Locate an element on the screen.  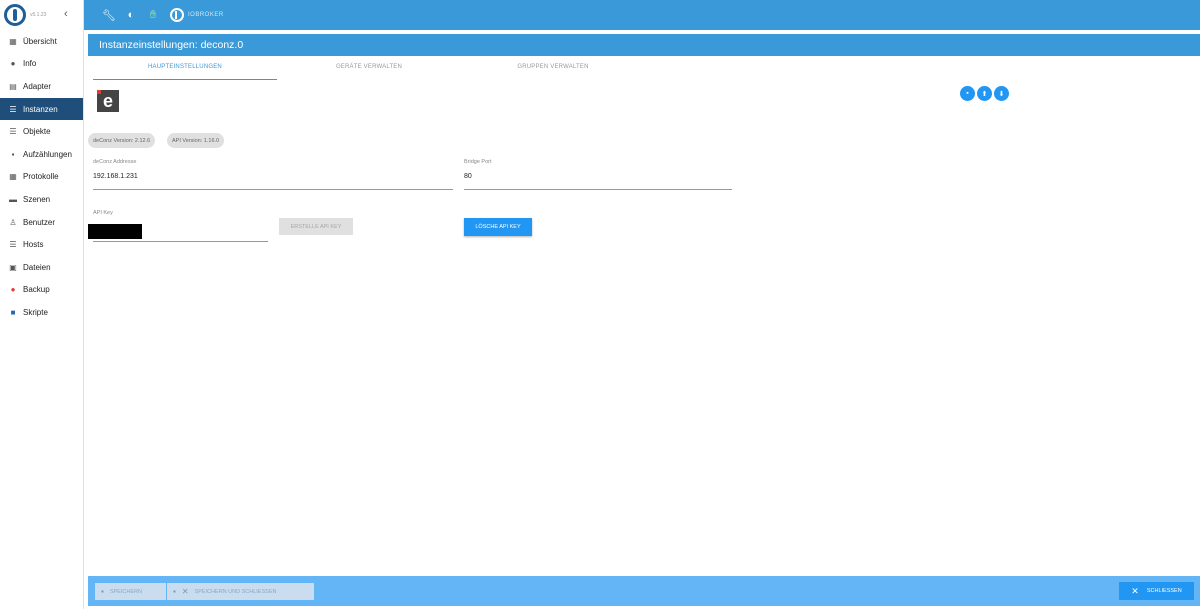
sidebar-item-label: Instanzen is located at coordinates (40, 109).